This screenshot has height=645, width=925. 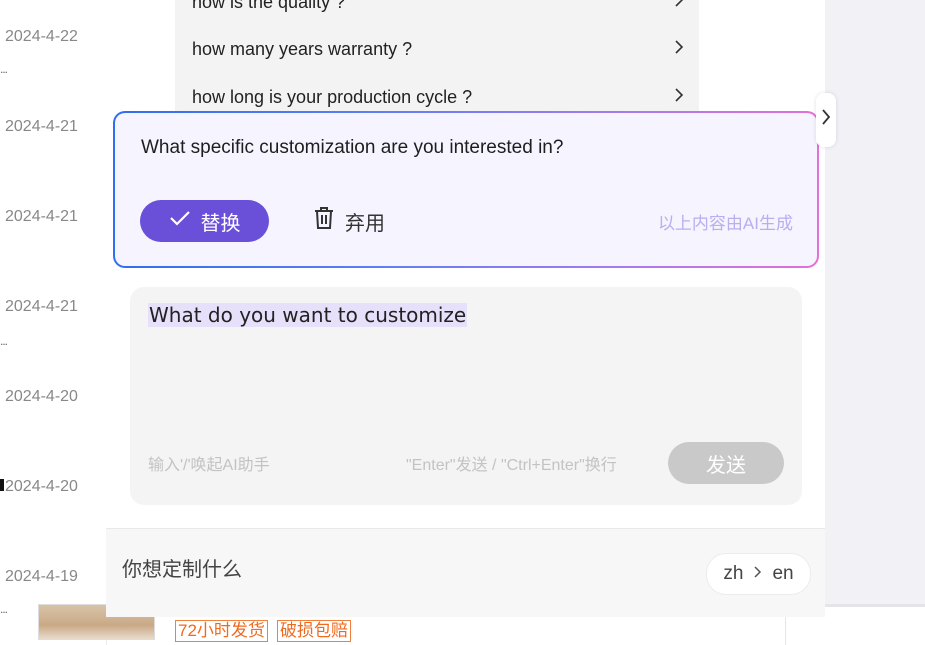 I want to click on faq-question: how many years warranty ?, so click(x=302, y=48).